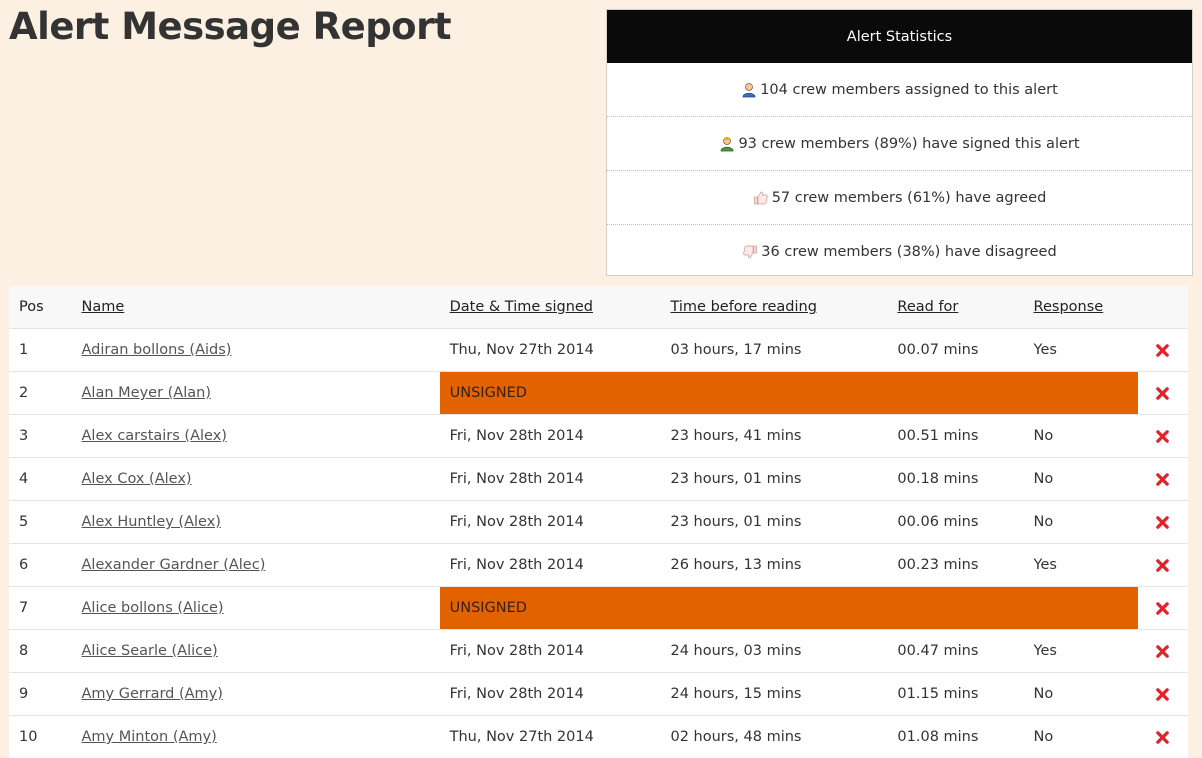 The width and height of the screenshot is (1202, 758). I want to click on cell-time-before-reading: 02 hours, 48 mins, so click(773, 737).